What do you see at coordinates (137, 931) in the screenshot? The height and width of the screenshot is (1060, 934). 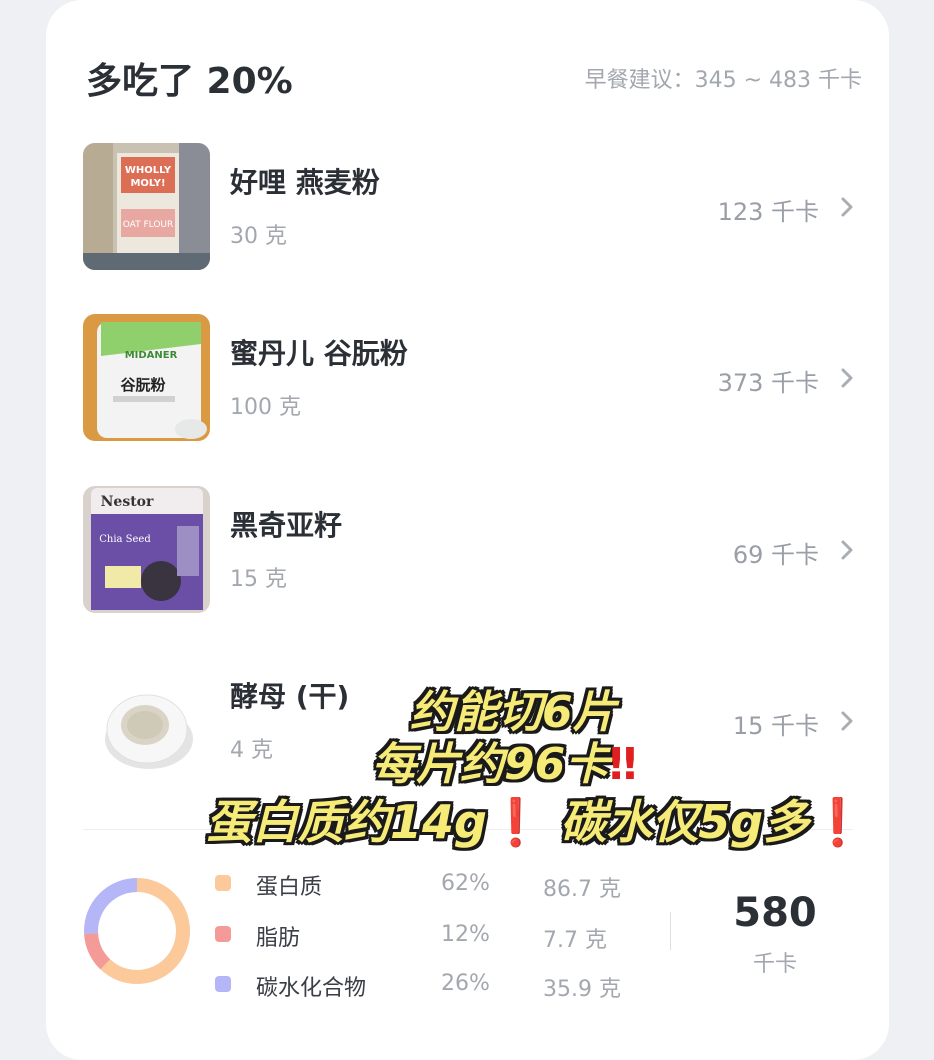 I see `macro-donut-chart` at bounding box center [137, 931].